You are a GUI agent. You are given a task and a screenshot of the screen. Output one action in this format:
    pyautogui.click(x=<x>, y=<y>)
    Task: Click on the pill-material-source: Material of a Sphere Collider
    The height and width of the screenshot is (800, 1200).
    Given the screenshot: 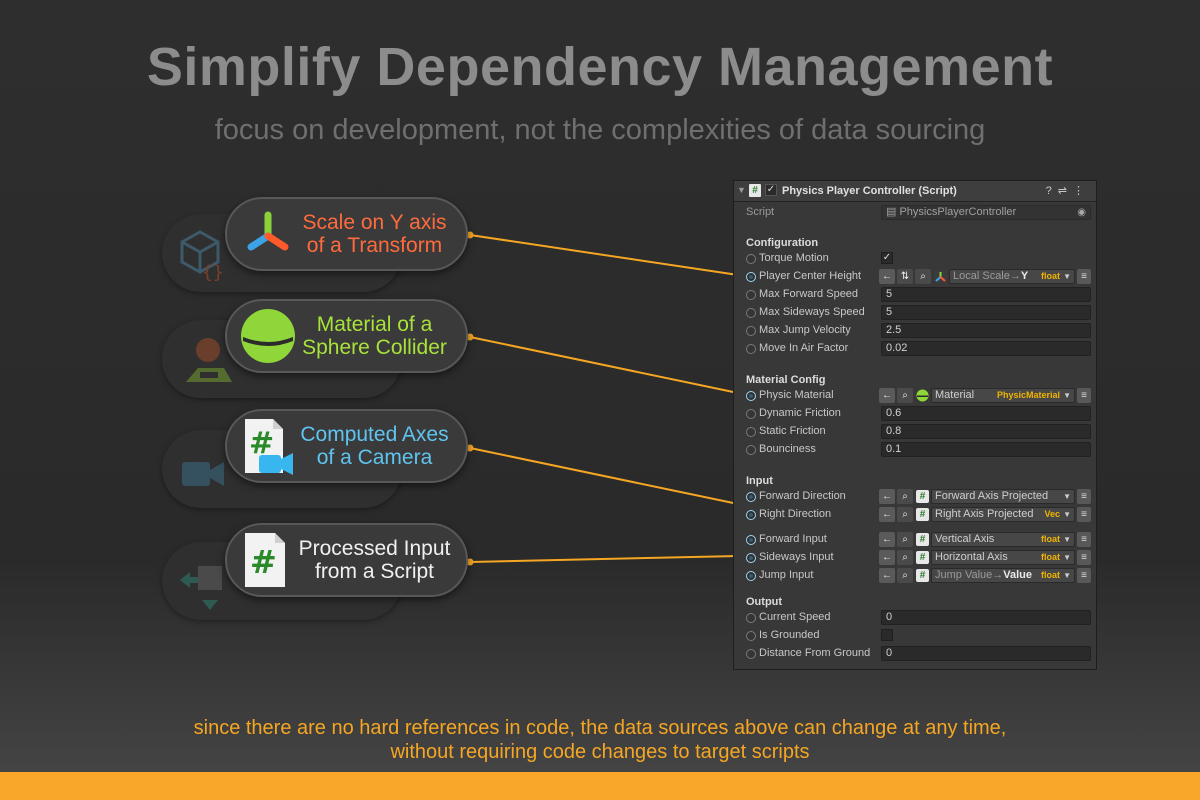 What is the action you would take?
    pyautogui.click(x=346, y=336)
    